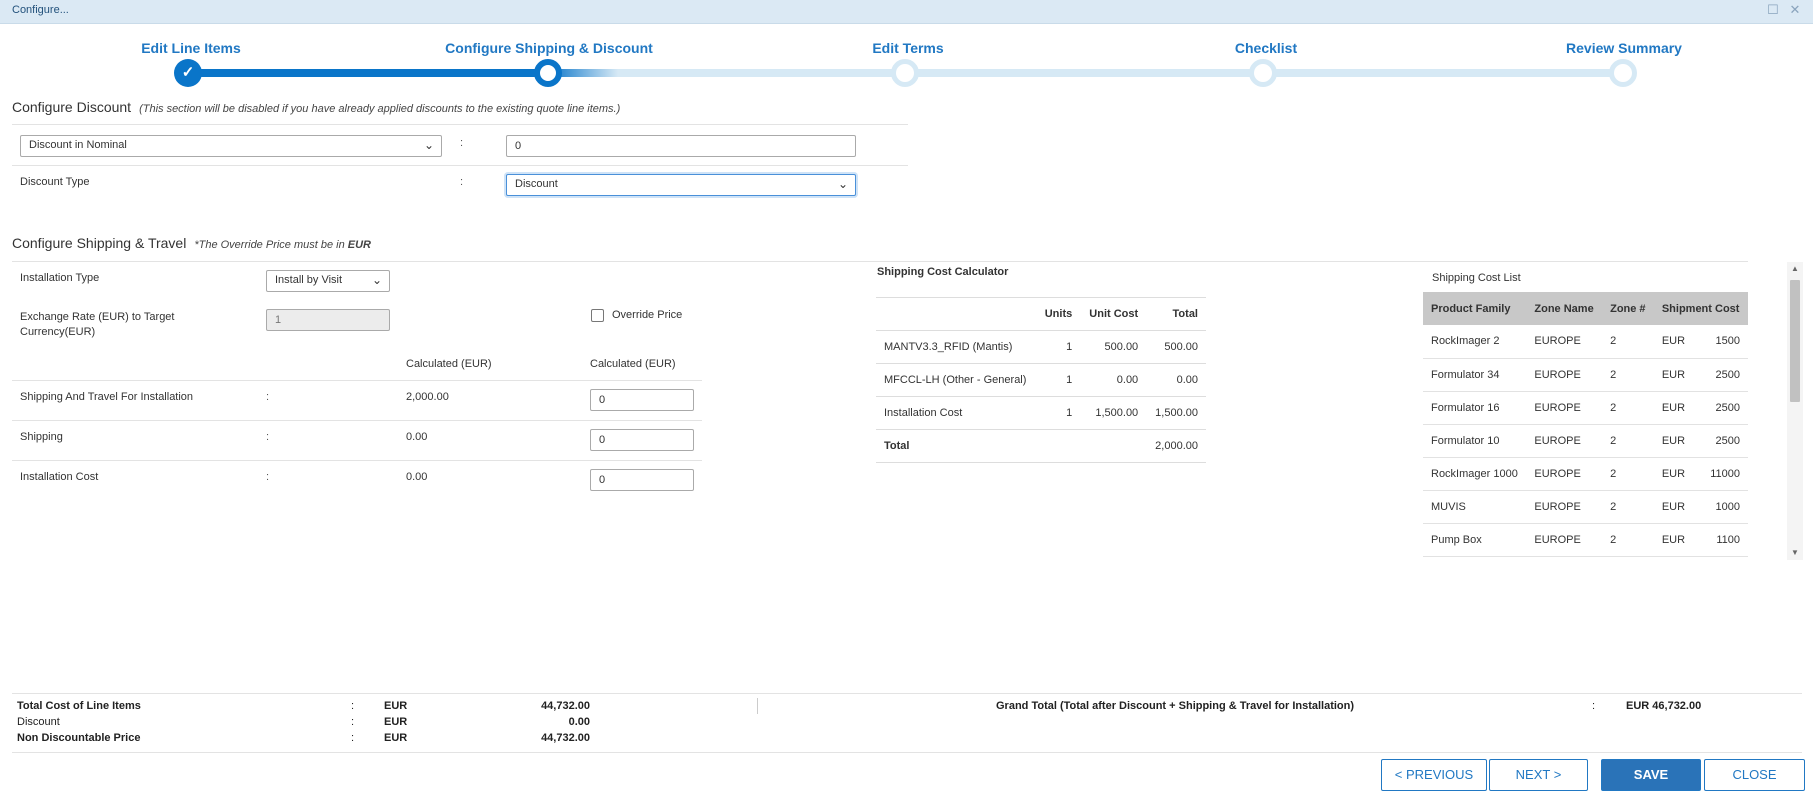 Image resolution: width=1813 pixels, height=809 pixels. What do you see at coordinates (107, 397) in the screenshot?
I see `shipping-travel-label: Shipping And Travel For Installation` at bounding box center [107, 397].